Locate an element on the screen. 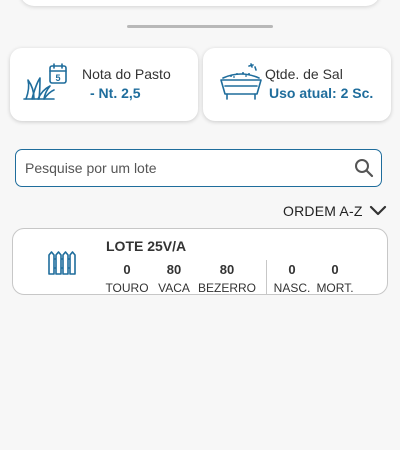 The width and height of the screenshot is (400, 450). search-input is located at coordinates (185, 168).